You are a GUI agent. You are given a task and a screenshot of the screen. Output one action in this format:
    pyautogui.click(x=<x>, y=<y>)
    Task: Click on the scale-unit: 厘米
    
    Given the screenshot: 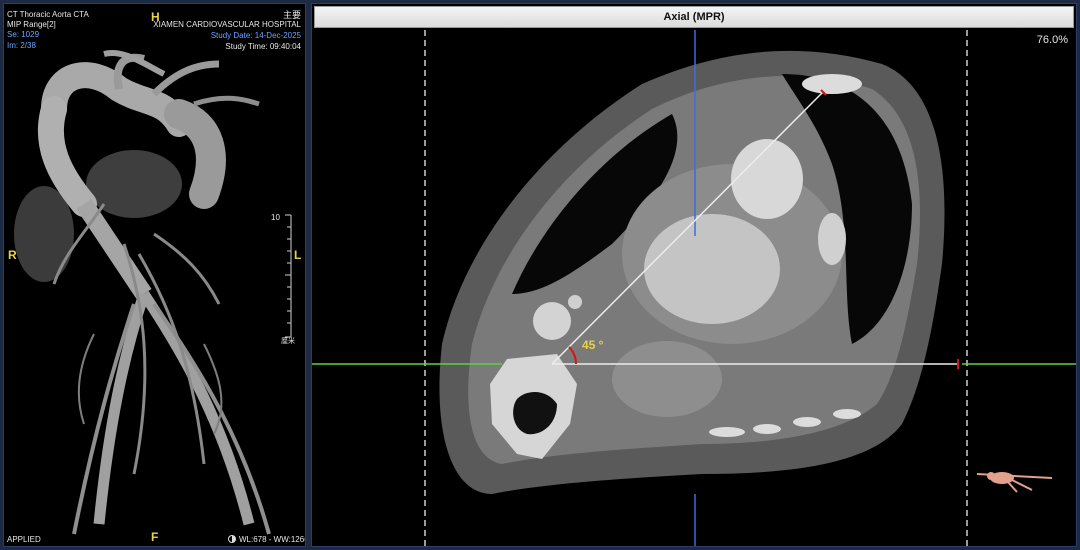 What is the action you would take?
    pyautogui.click(x=288, y=341)
    